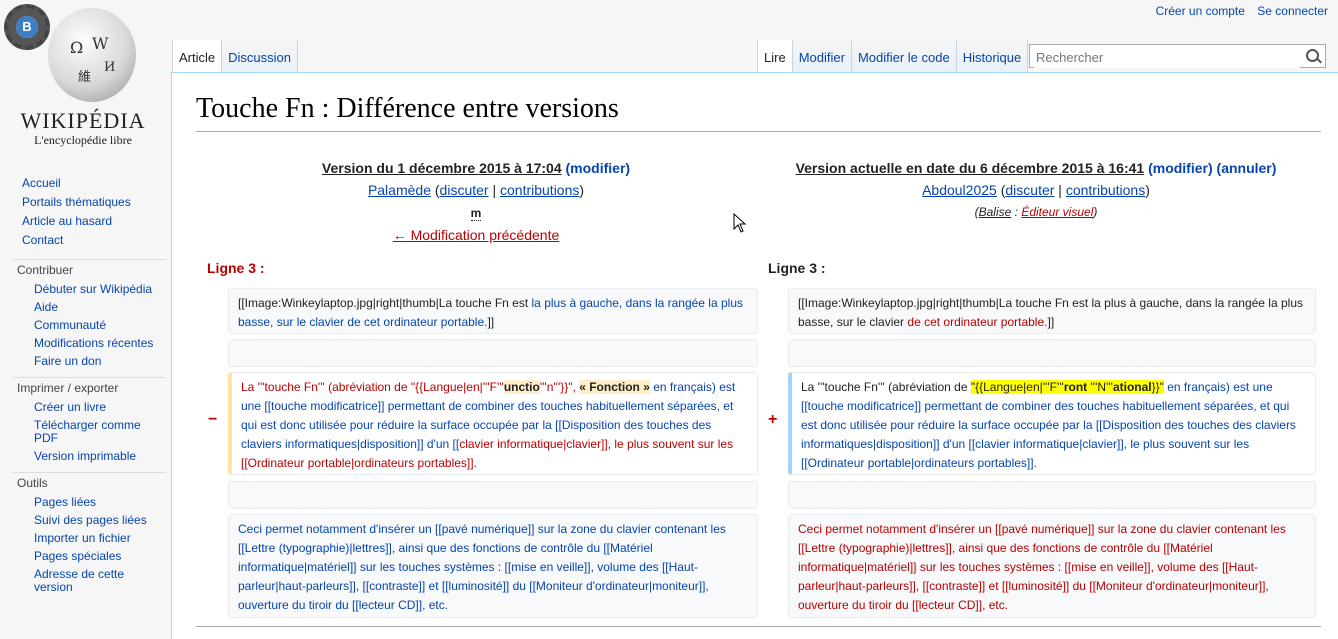 The width and height of the screenshot is (1338, 639). Describe the element at coordinates (83, 290) in the screenshot. I see `sidebar-item-debuter: Débuter sur Wikipédia` at that location.